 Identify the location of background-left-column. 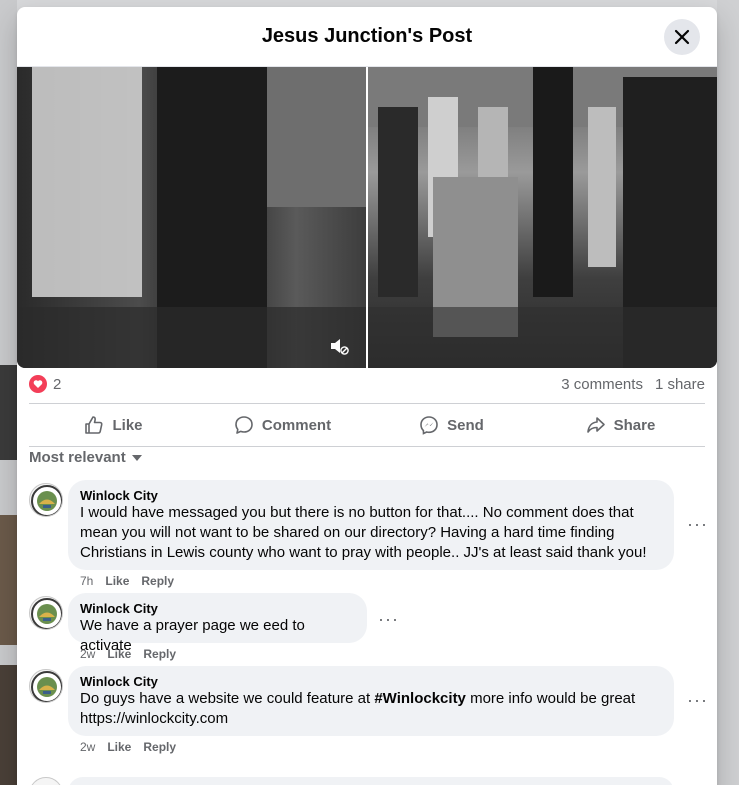
(8, 392).